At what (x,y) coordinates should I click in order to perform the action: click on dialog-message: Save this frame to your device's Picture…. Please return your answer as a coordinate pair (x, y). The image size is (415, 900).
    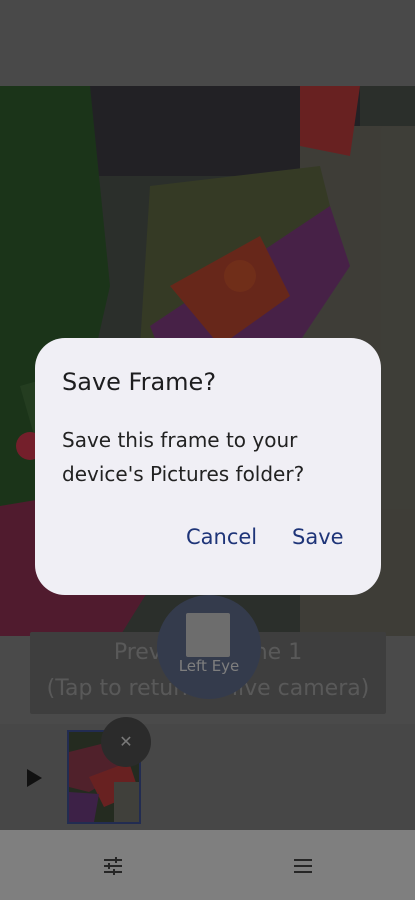
    Looking at the image, I should click on (212, 457).